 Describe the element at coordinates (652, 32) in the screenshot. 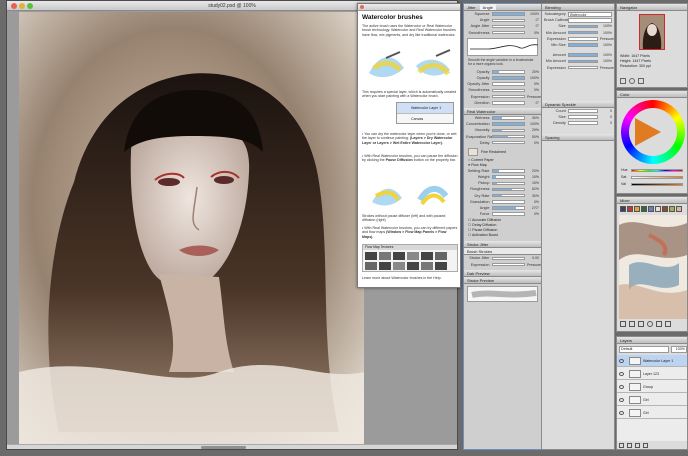

I see `navigator-thumbnail` at that location.